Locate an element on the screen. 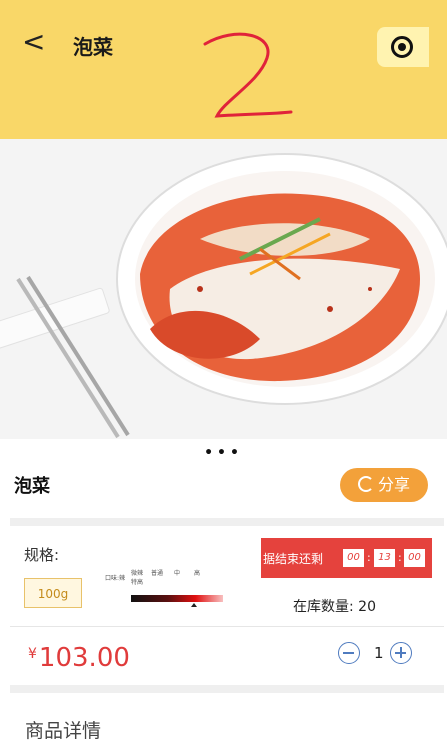  stock-label: 在库数量: is located at coordinates (323, 607).